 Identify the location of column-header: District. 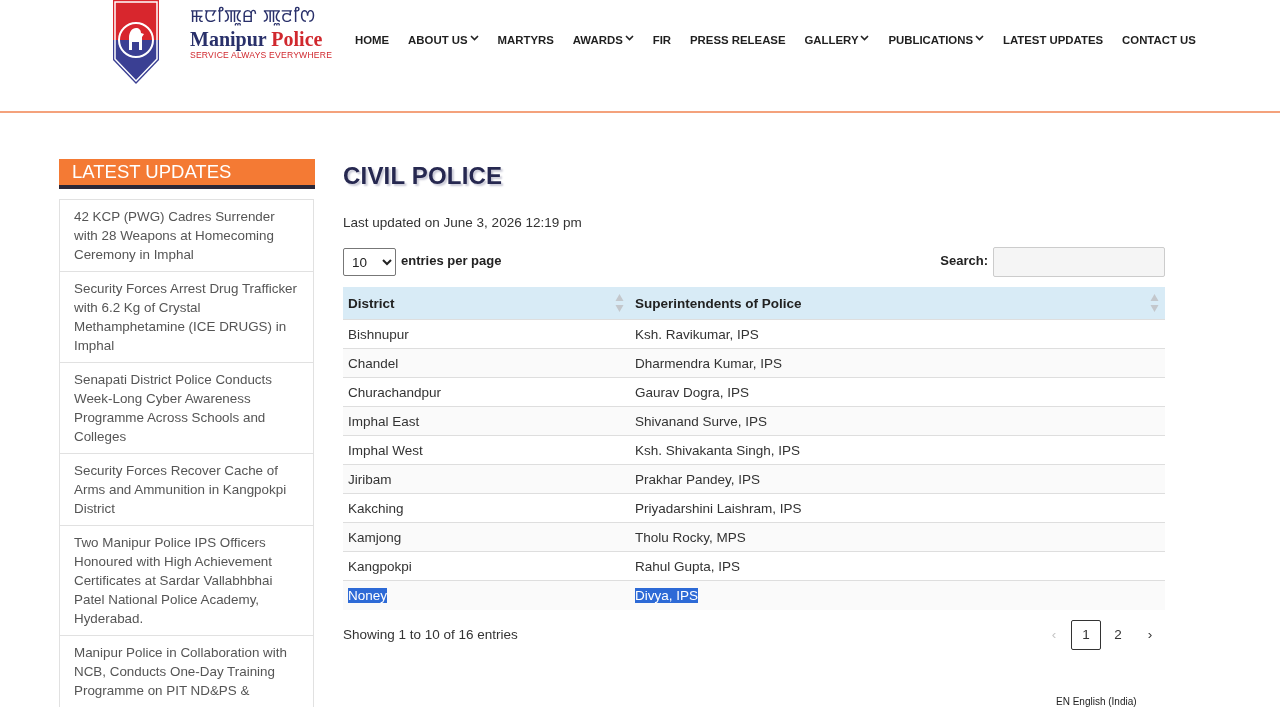
(486, 303).